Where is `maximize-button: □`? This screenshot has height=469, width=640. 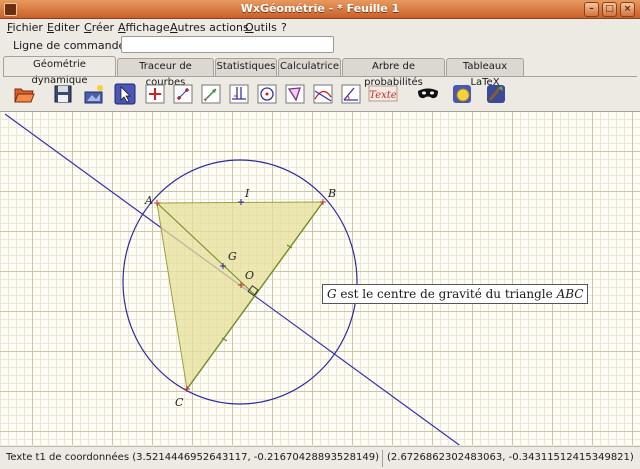
maximize-button: □ is located at coordinates (609, 9).